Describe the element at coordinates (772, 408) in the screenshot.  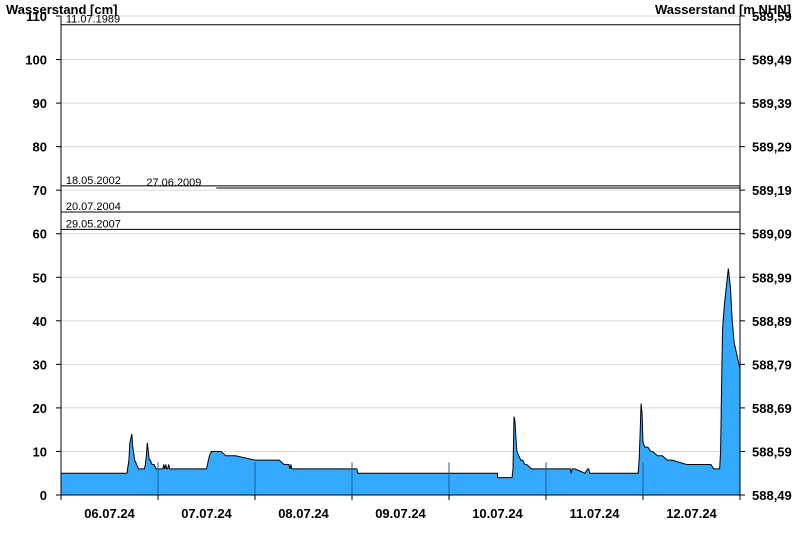
I see `right-tick-label: 588,69` at that location.